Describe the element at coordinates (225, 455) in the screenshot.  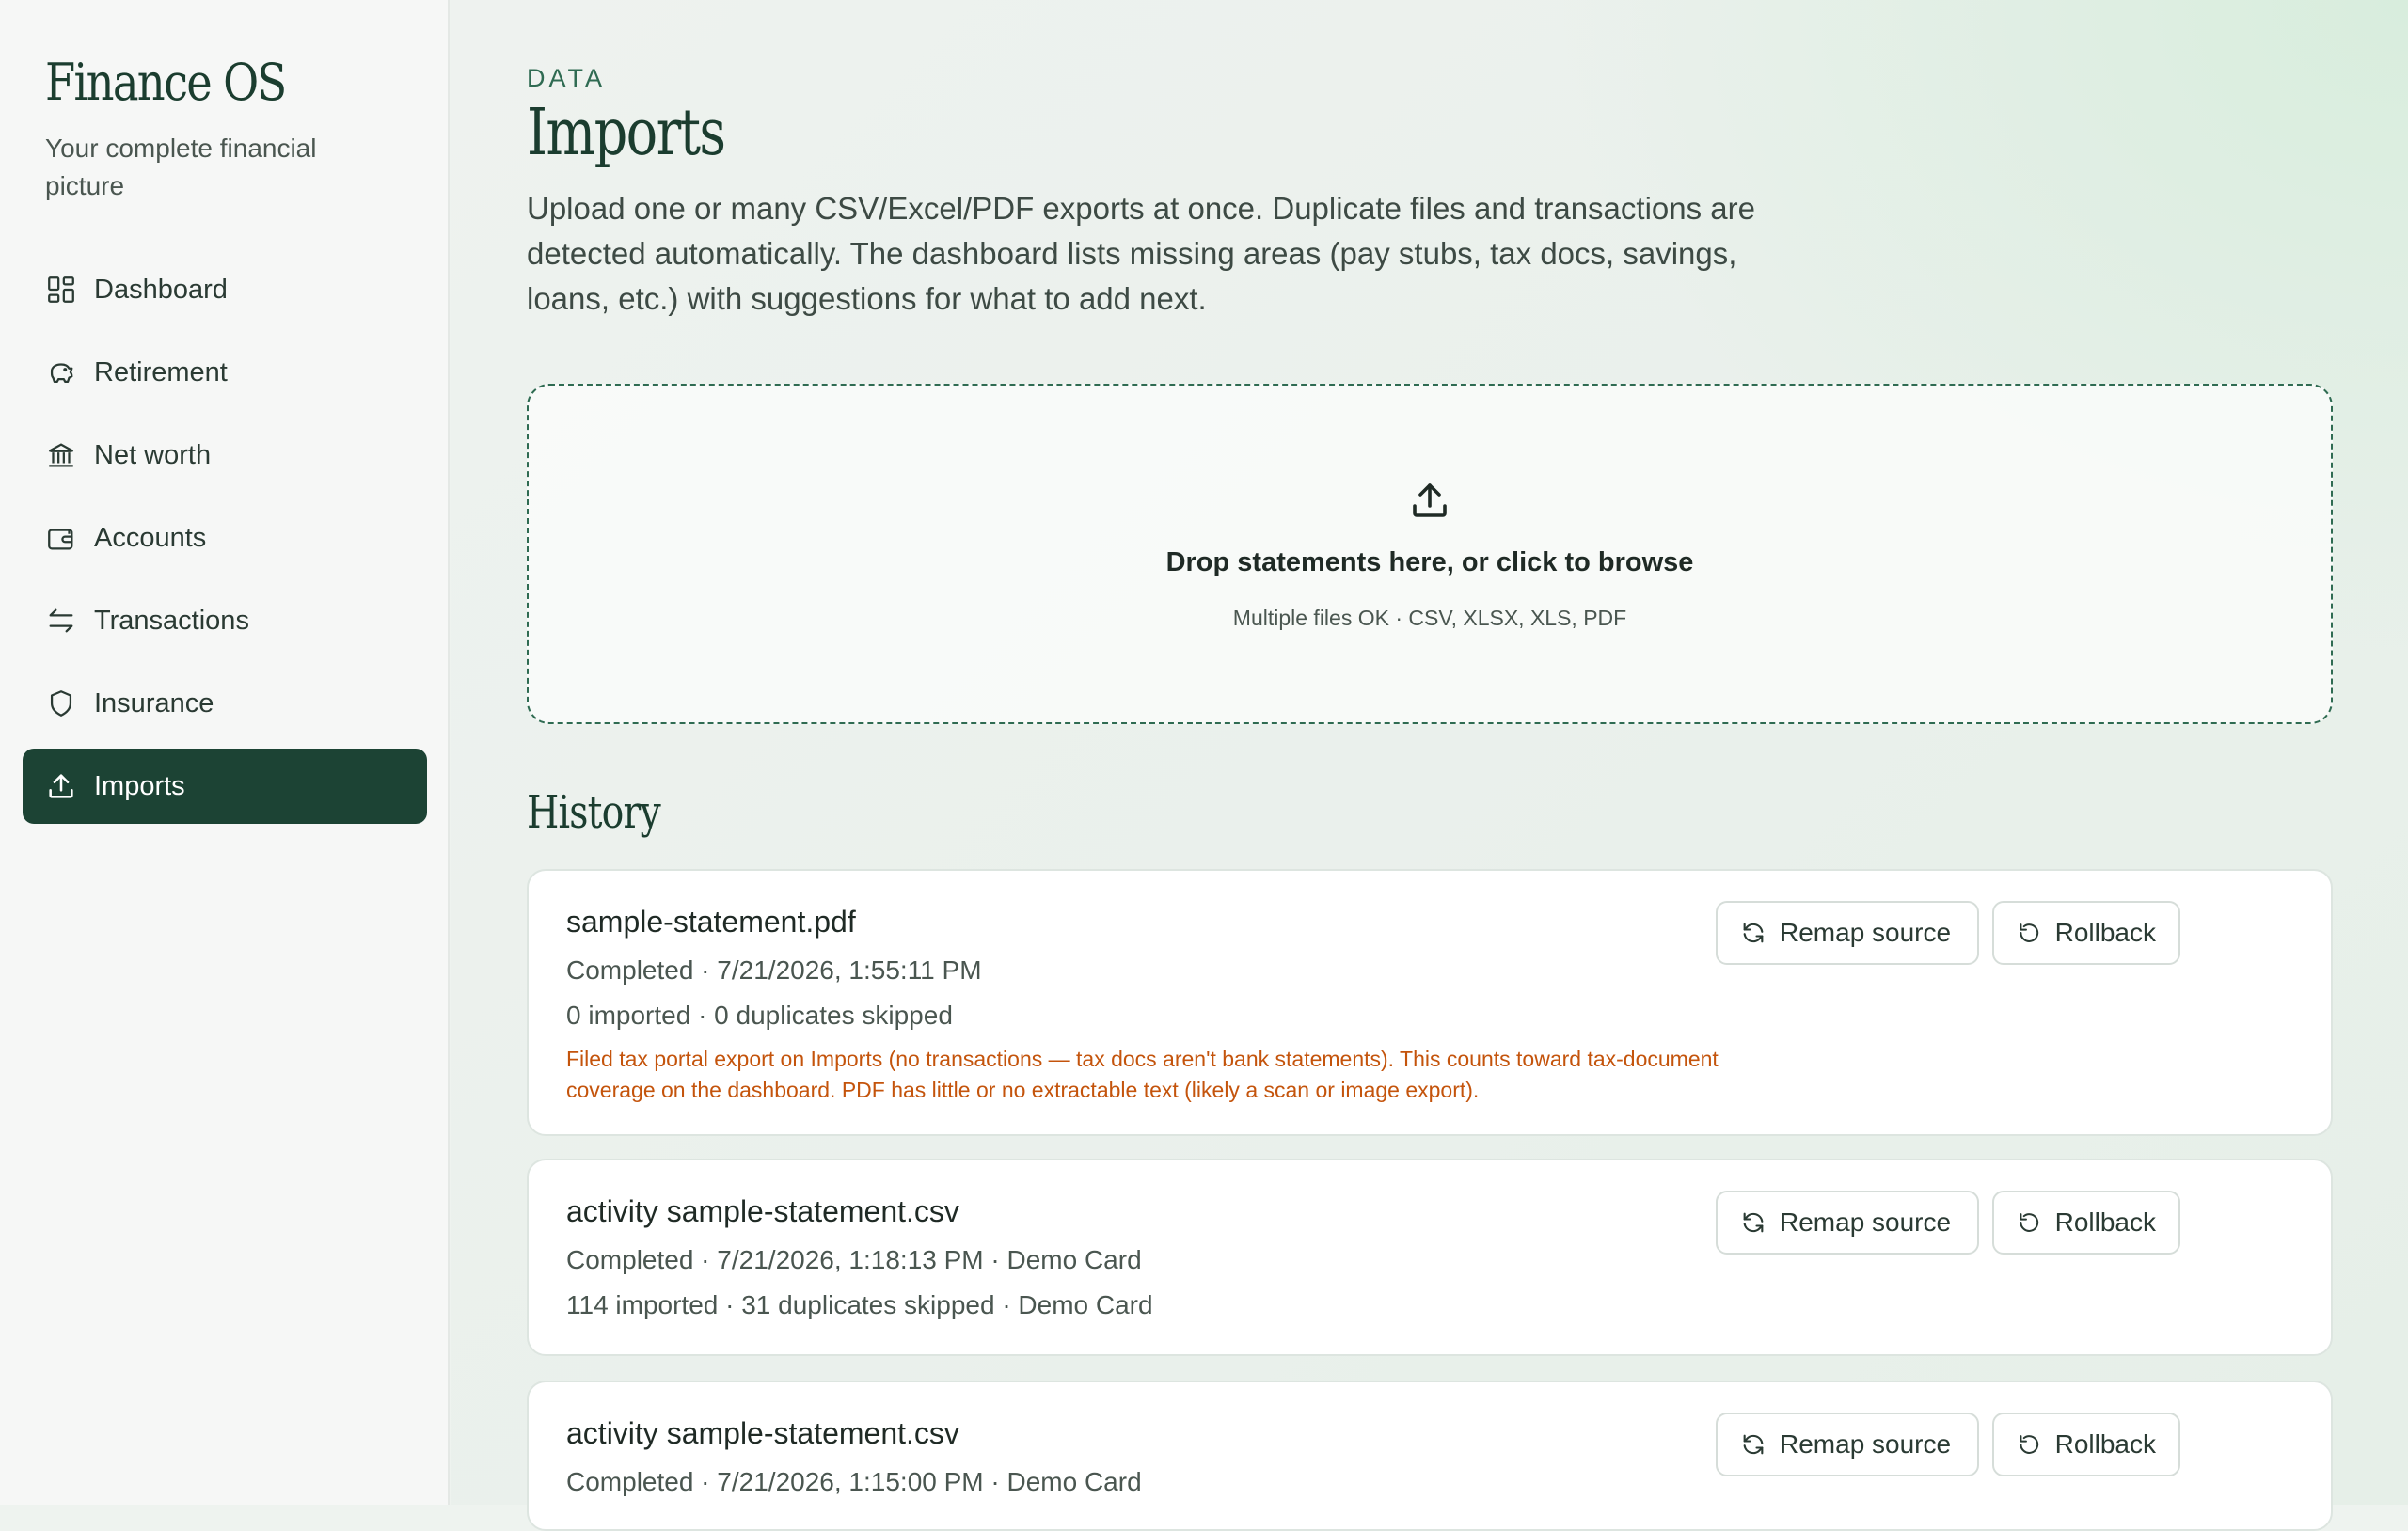
I see `sidebar-item-net-worth: Net worth` at that location.